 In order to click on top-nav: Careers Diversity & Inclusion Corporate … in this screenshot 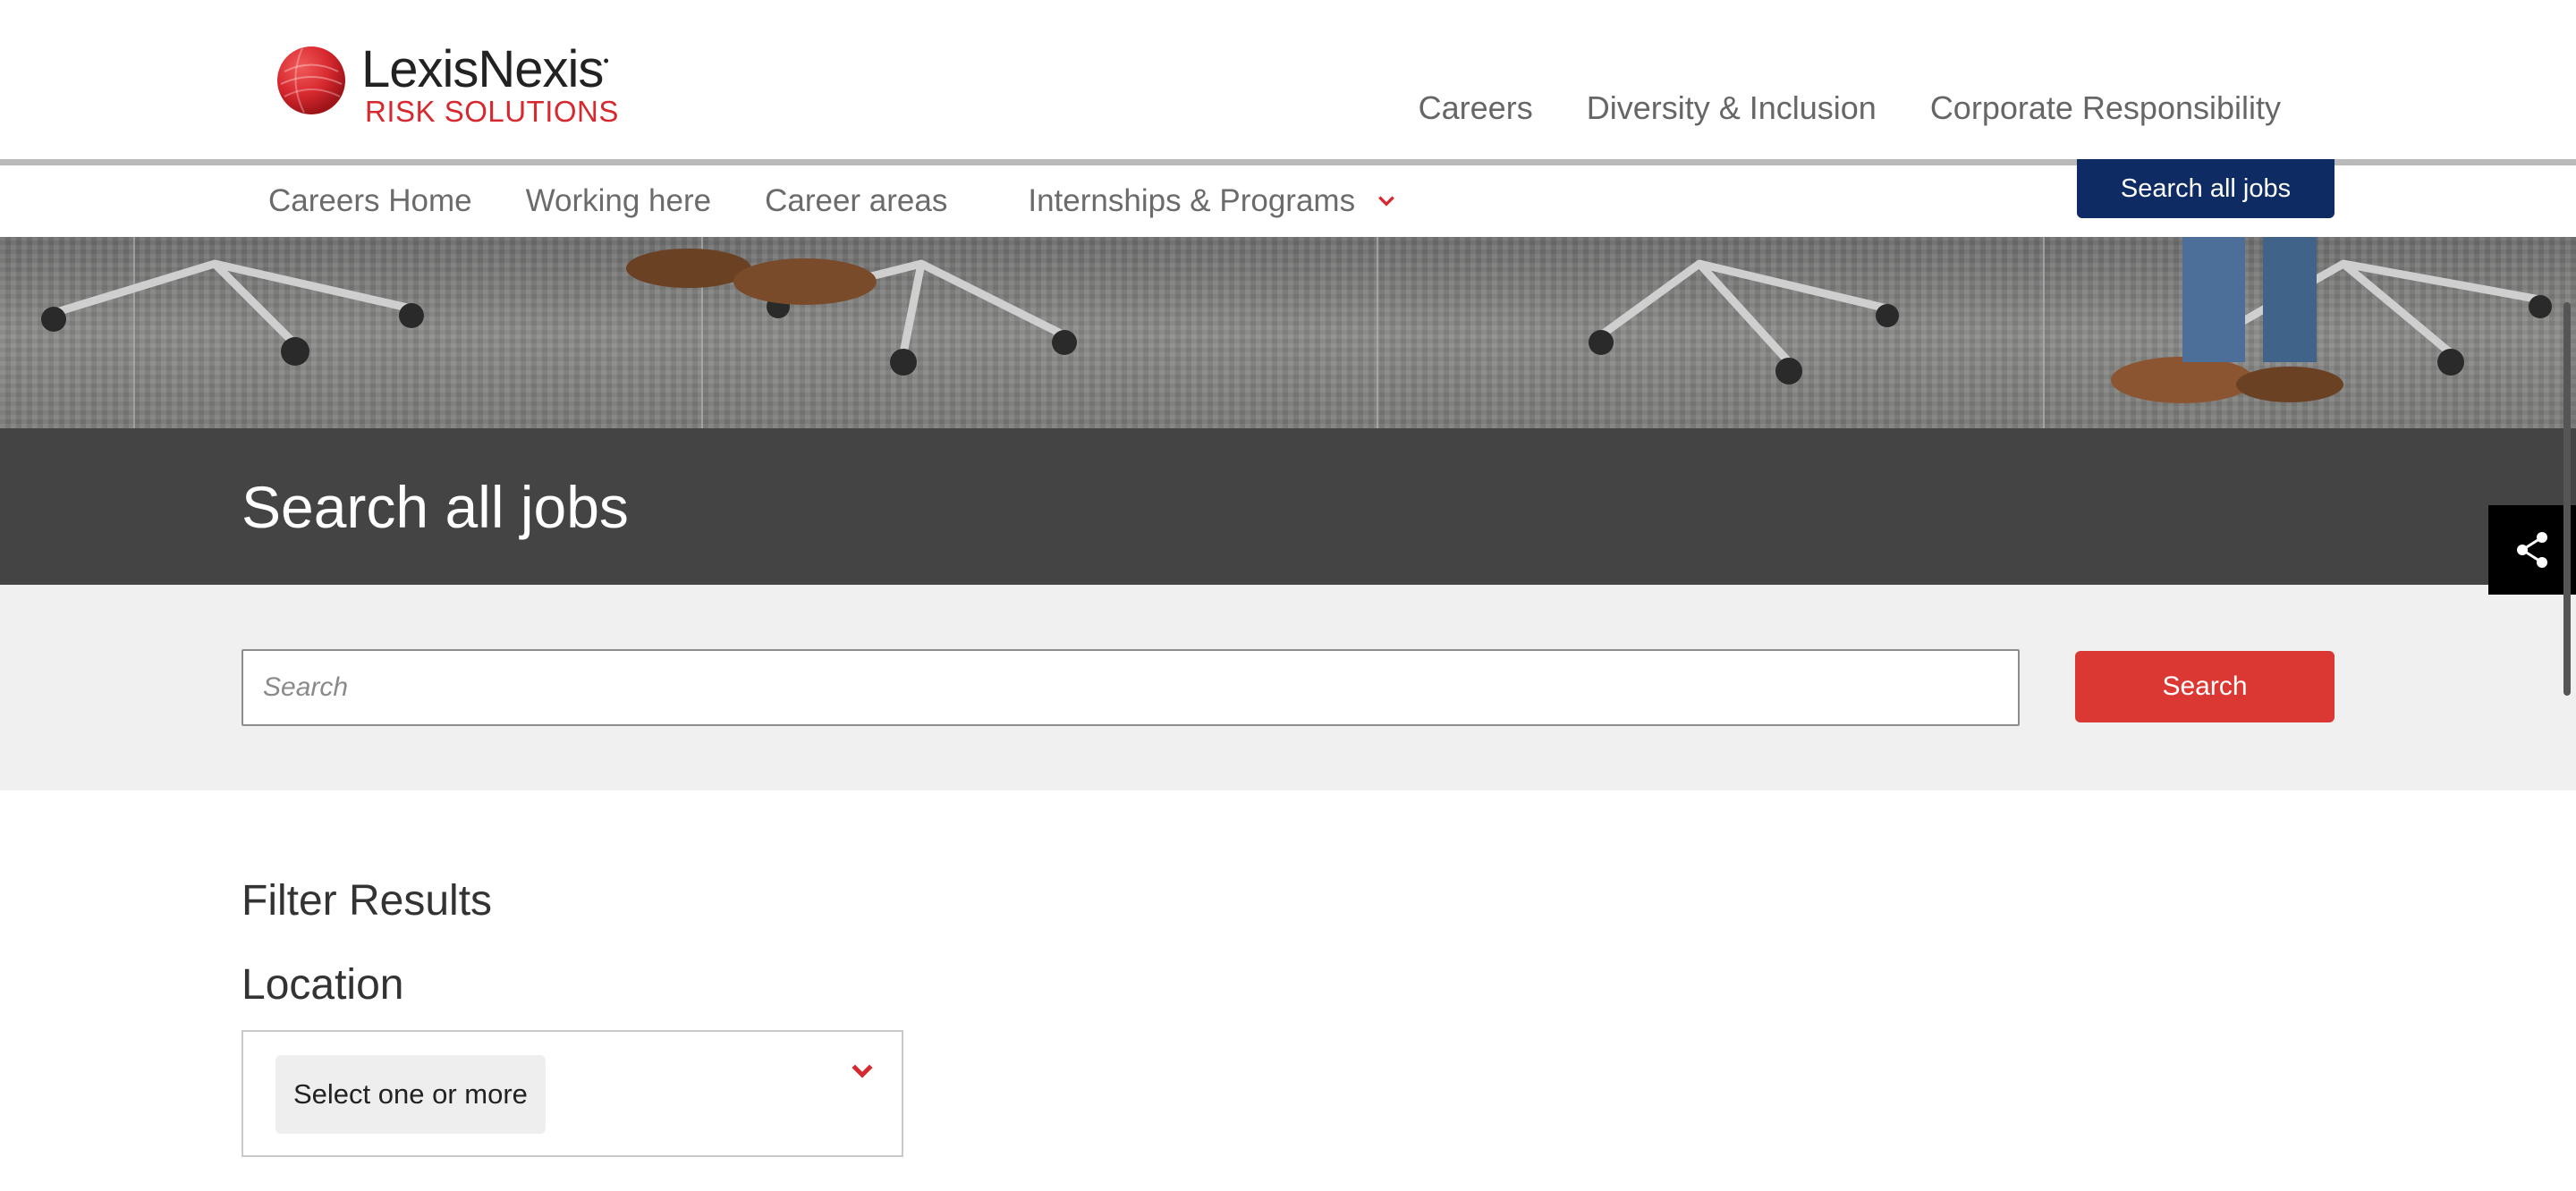, I will do `click(1850, 108)`.